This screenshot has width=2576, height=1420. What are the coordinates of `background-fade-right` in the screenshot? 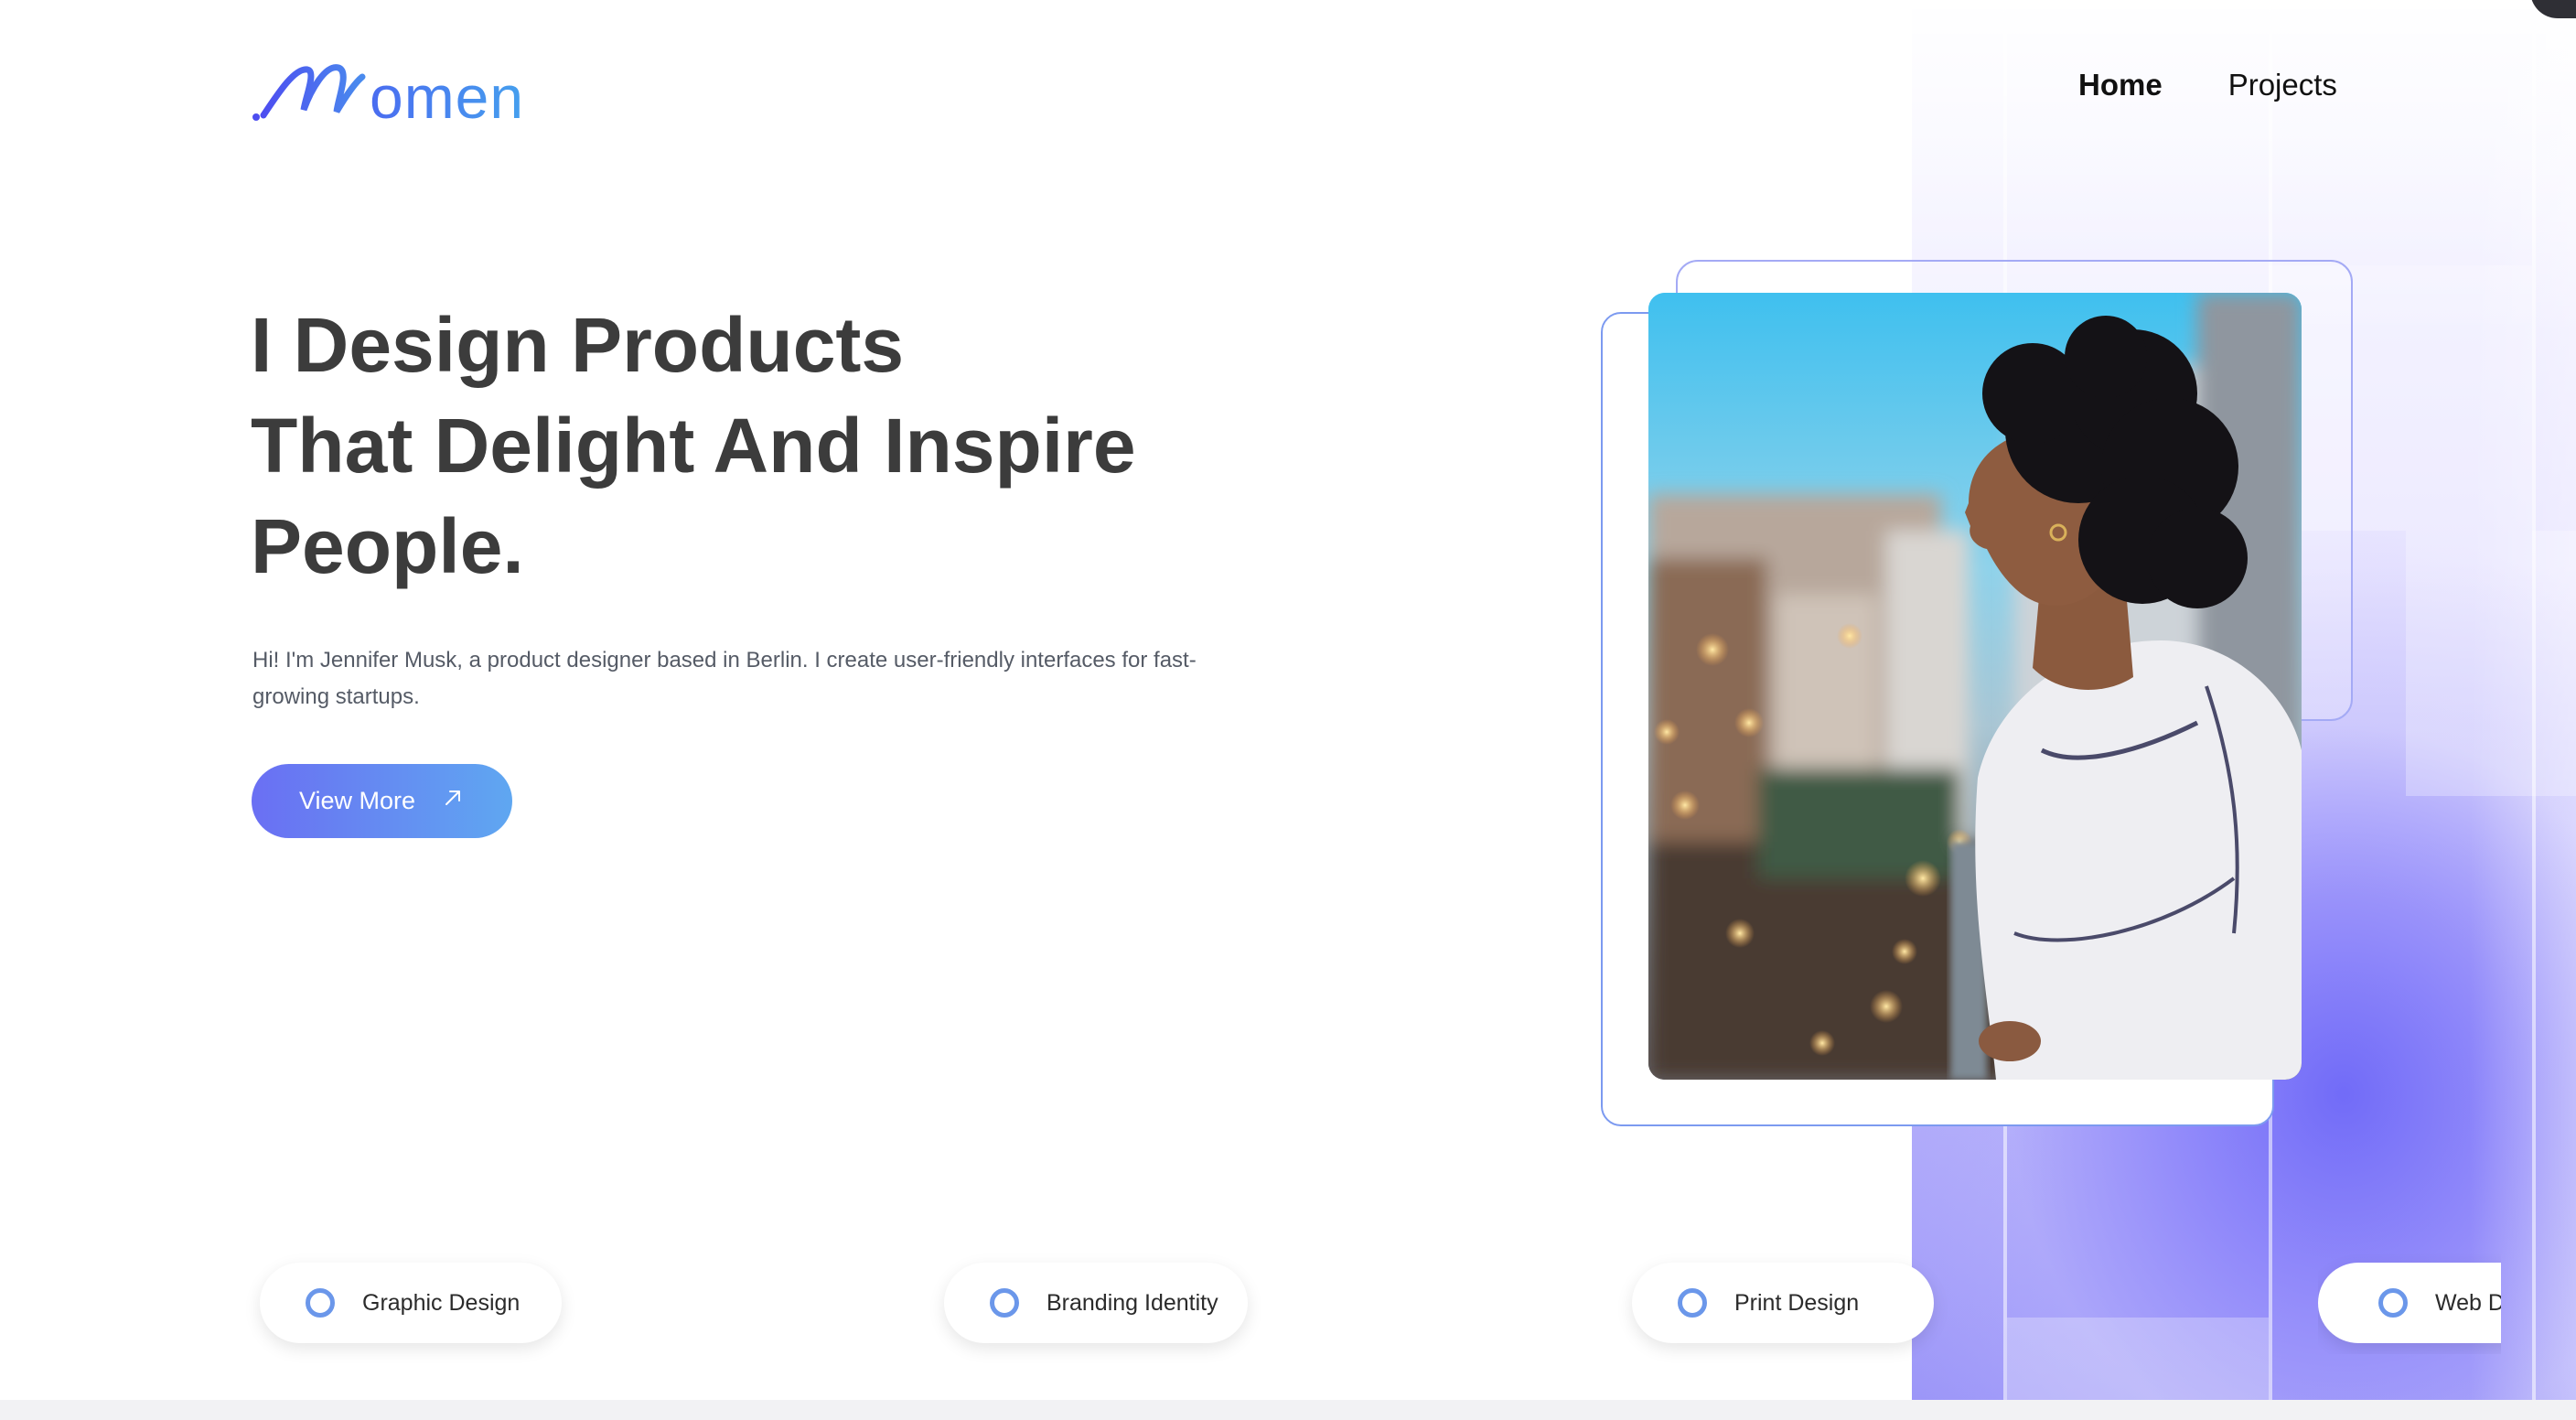 It's located at (2523, 710).